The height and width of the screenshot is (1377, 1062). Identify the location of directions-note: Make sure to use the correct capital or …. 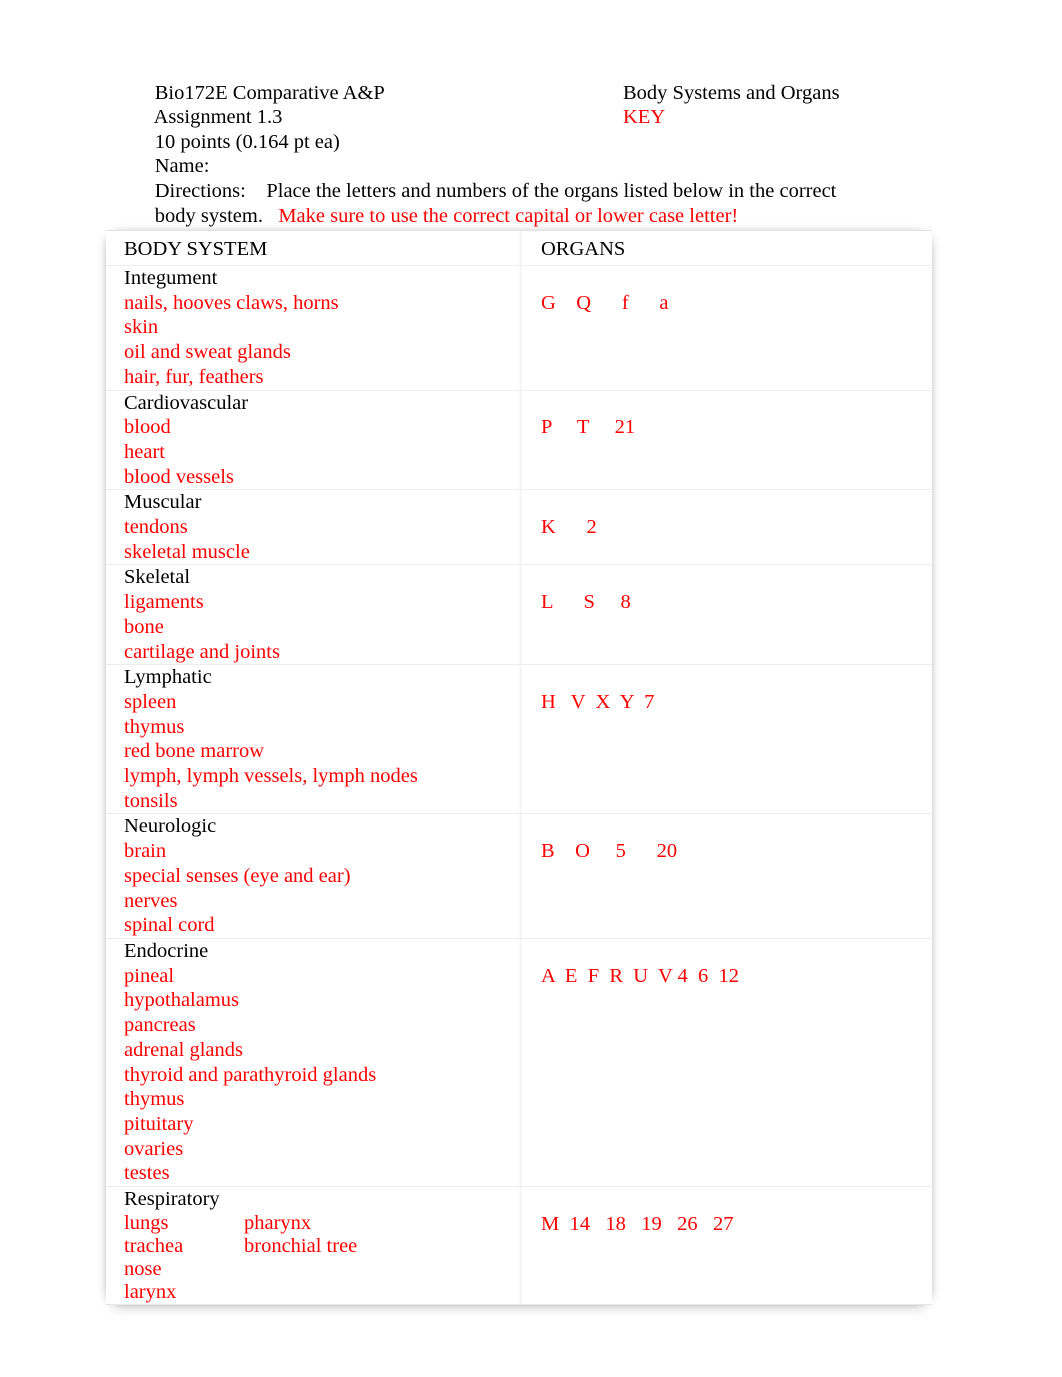
(508, 215).